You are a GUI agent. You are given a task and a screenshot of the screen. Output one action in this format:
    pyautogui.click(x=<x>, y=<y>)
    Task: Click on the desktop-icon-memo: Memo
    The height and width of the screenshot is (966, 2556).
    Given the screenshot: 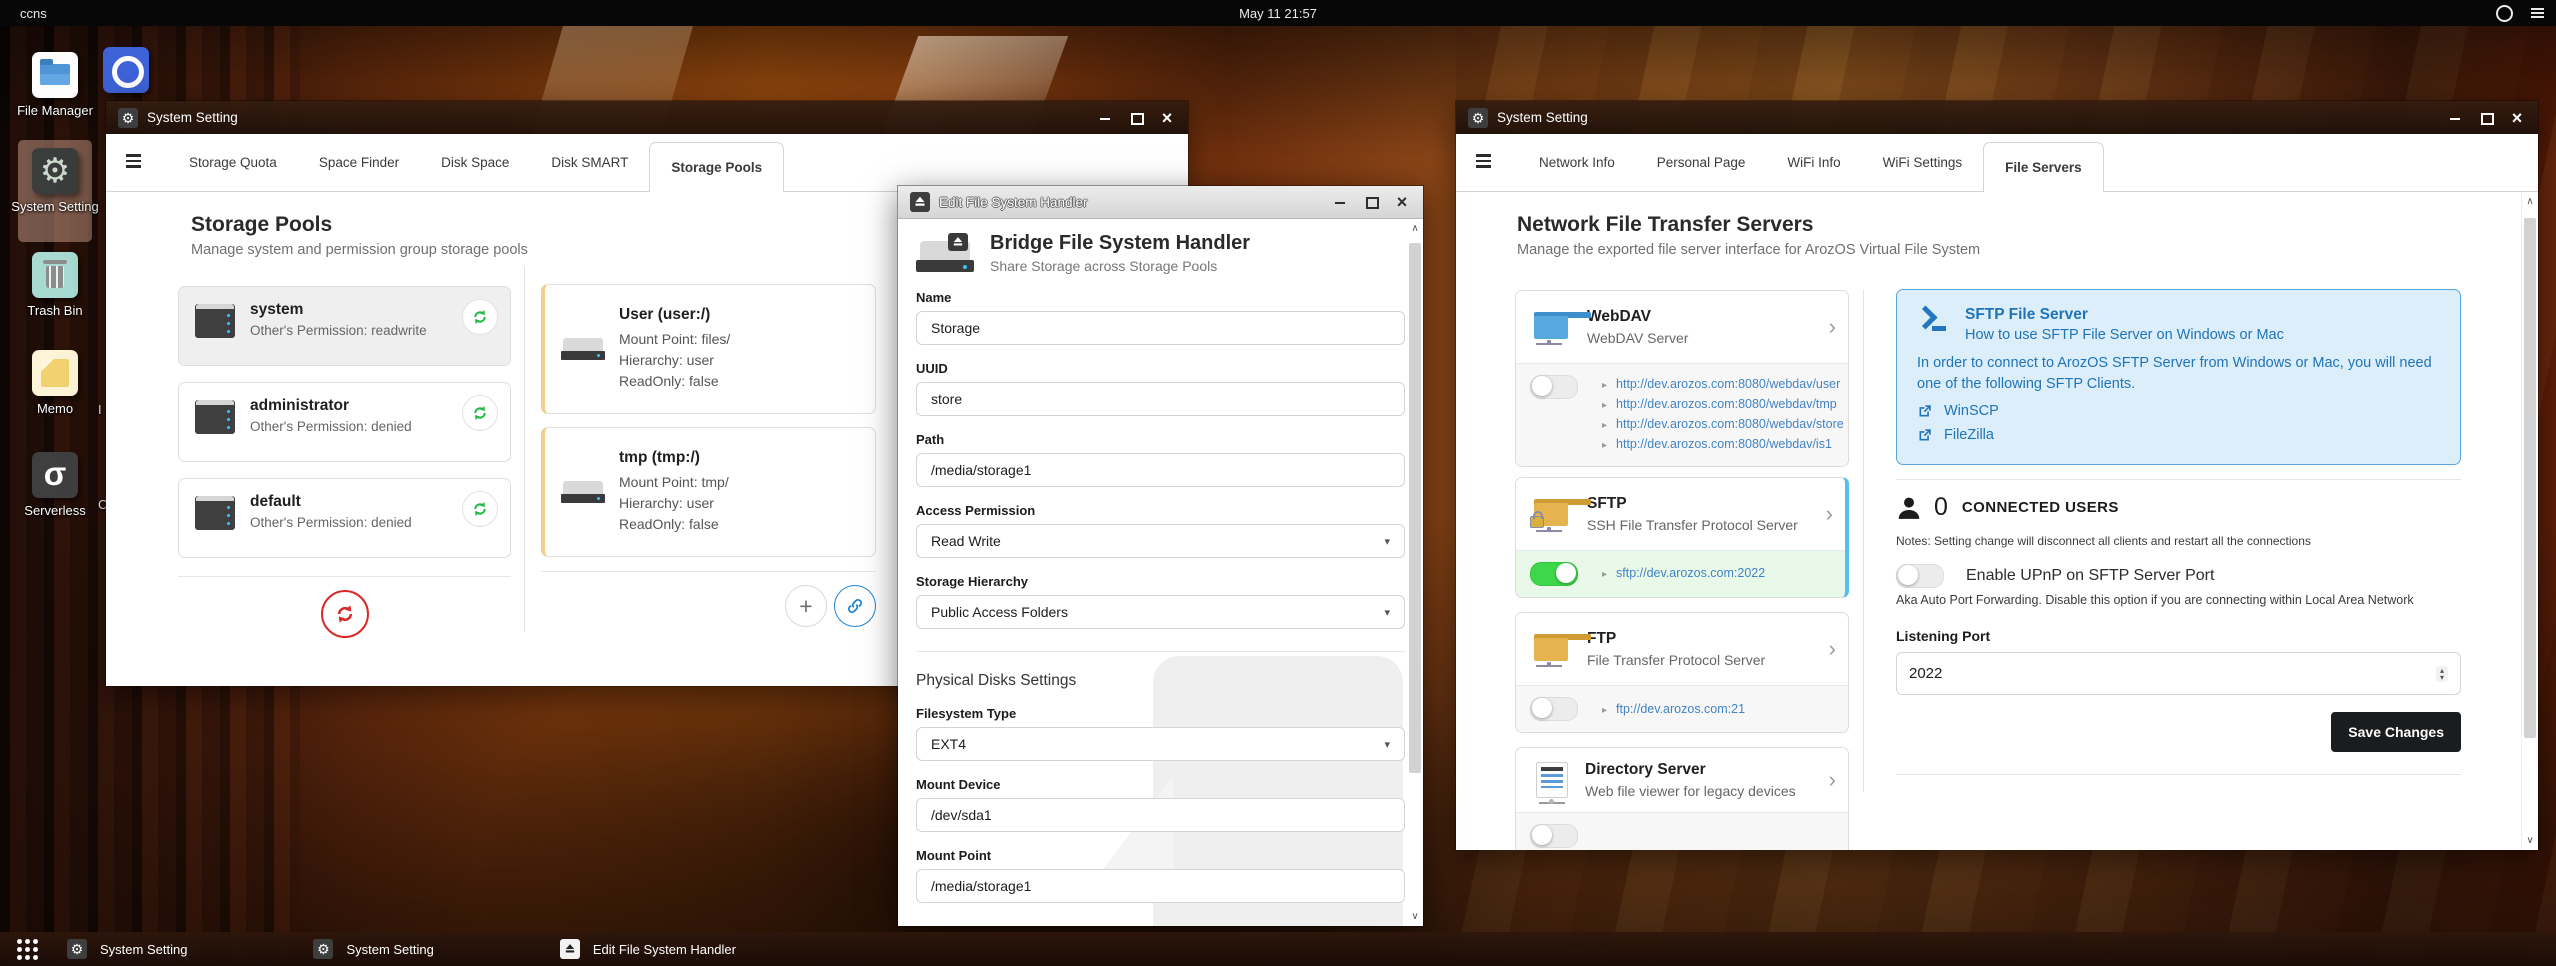 What is the action you would take?
    pyautogui.click(x=55, y=383)
    